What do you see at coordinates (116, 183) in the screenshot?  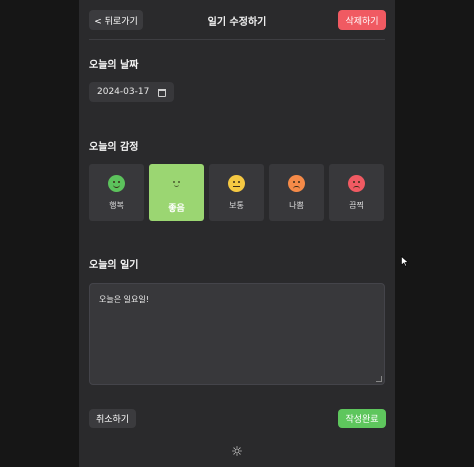 I see `happy-face-icon` at bounding box center [116, 183].